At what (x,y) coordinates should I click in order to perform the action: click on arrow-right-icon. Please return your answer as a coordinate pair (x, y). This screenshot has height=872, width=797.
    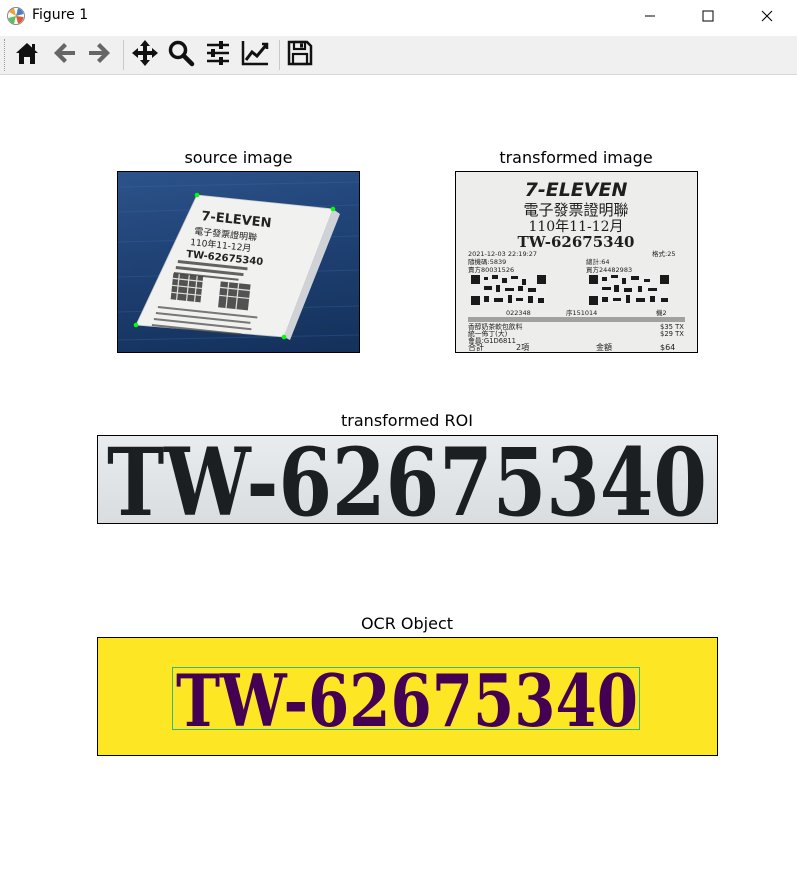
    Looking at the image, I should click on (100, 55).